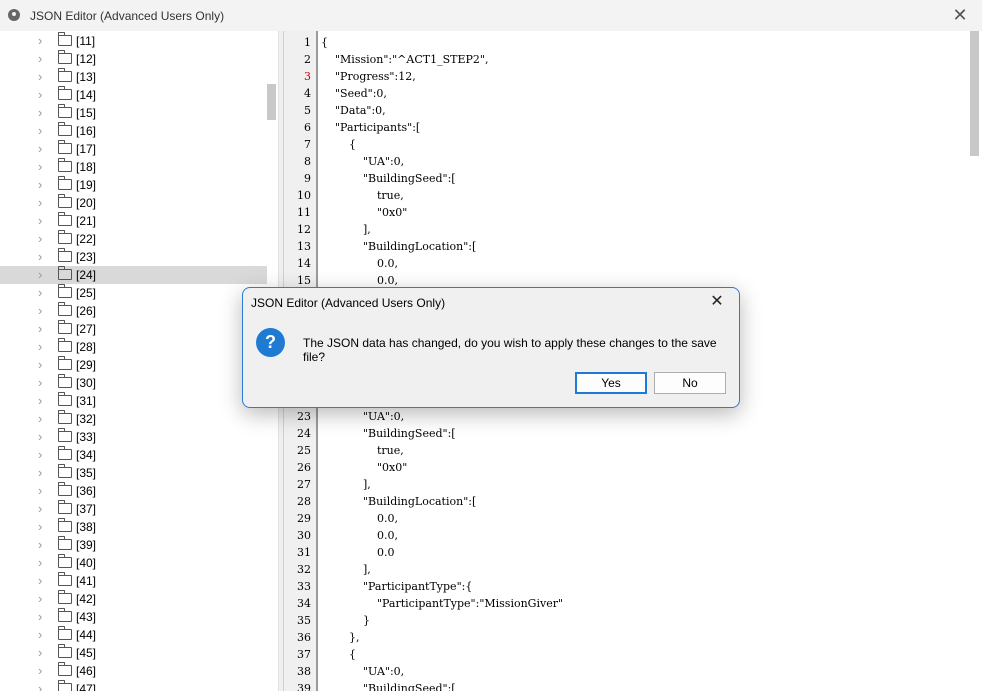  What do you see at coordinates (133, 311) in the screenshot?
I see `tree-item: › [26]` at bounding box center [133, 311].